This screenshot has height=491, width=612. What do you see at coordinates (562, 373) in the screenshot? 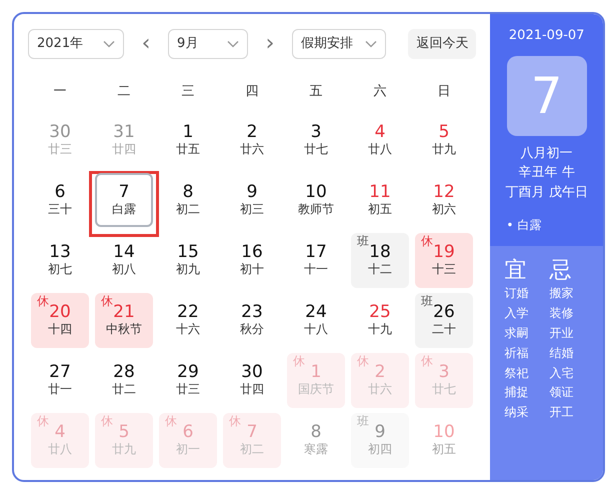
I see `avoid-item: 入宅` at bounding box center [562, 373].